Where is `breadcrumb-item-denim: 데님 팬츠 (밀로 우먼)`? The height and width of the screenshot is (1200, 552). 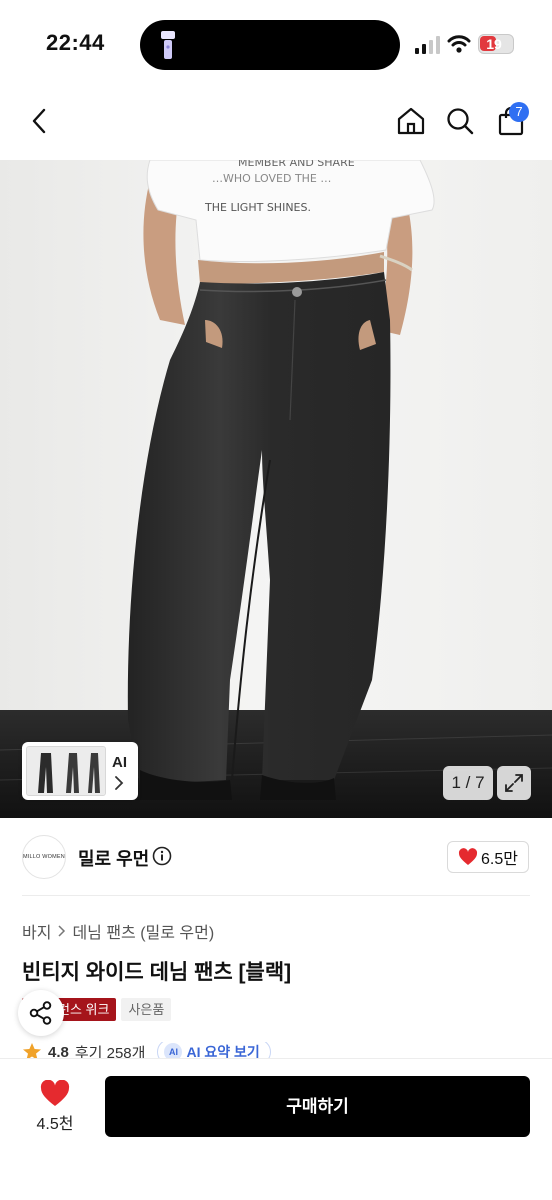 breadcrumb-item-denim: 데님 팬츠 (밀로 우먼) is located at coordinates (143, 931).